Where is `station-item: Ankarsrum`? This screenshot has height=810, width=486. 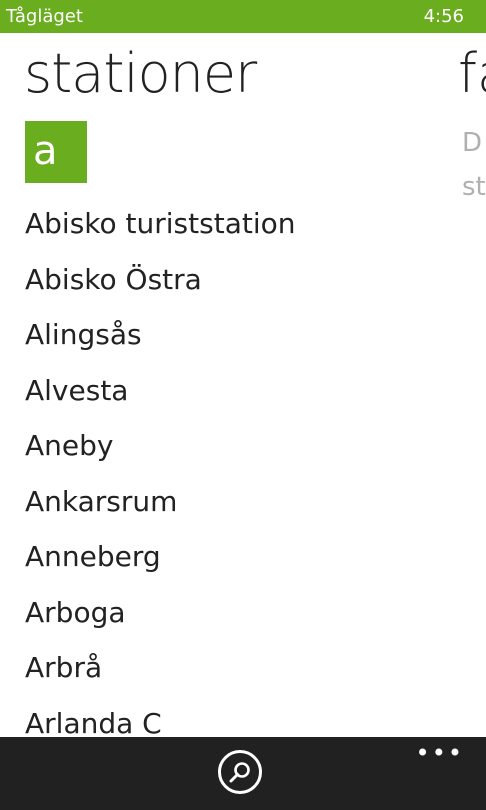
station-item: Ankarsrum is located at coordinates (245, 508).